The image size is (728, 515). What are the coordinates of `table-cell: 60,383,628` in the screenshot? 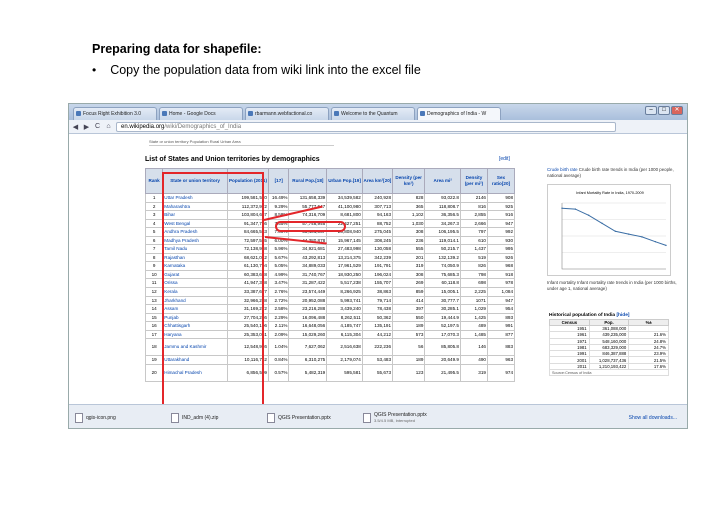 It's located at (247, 274).